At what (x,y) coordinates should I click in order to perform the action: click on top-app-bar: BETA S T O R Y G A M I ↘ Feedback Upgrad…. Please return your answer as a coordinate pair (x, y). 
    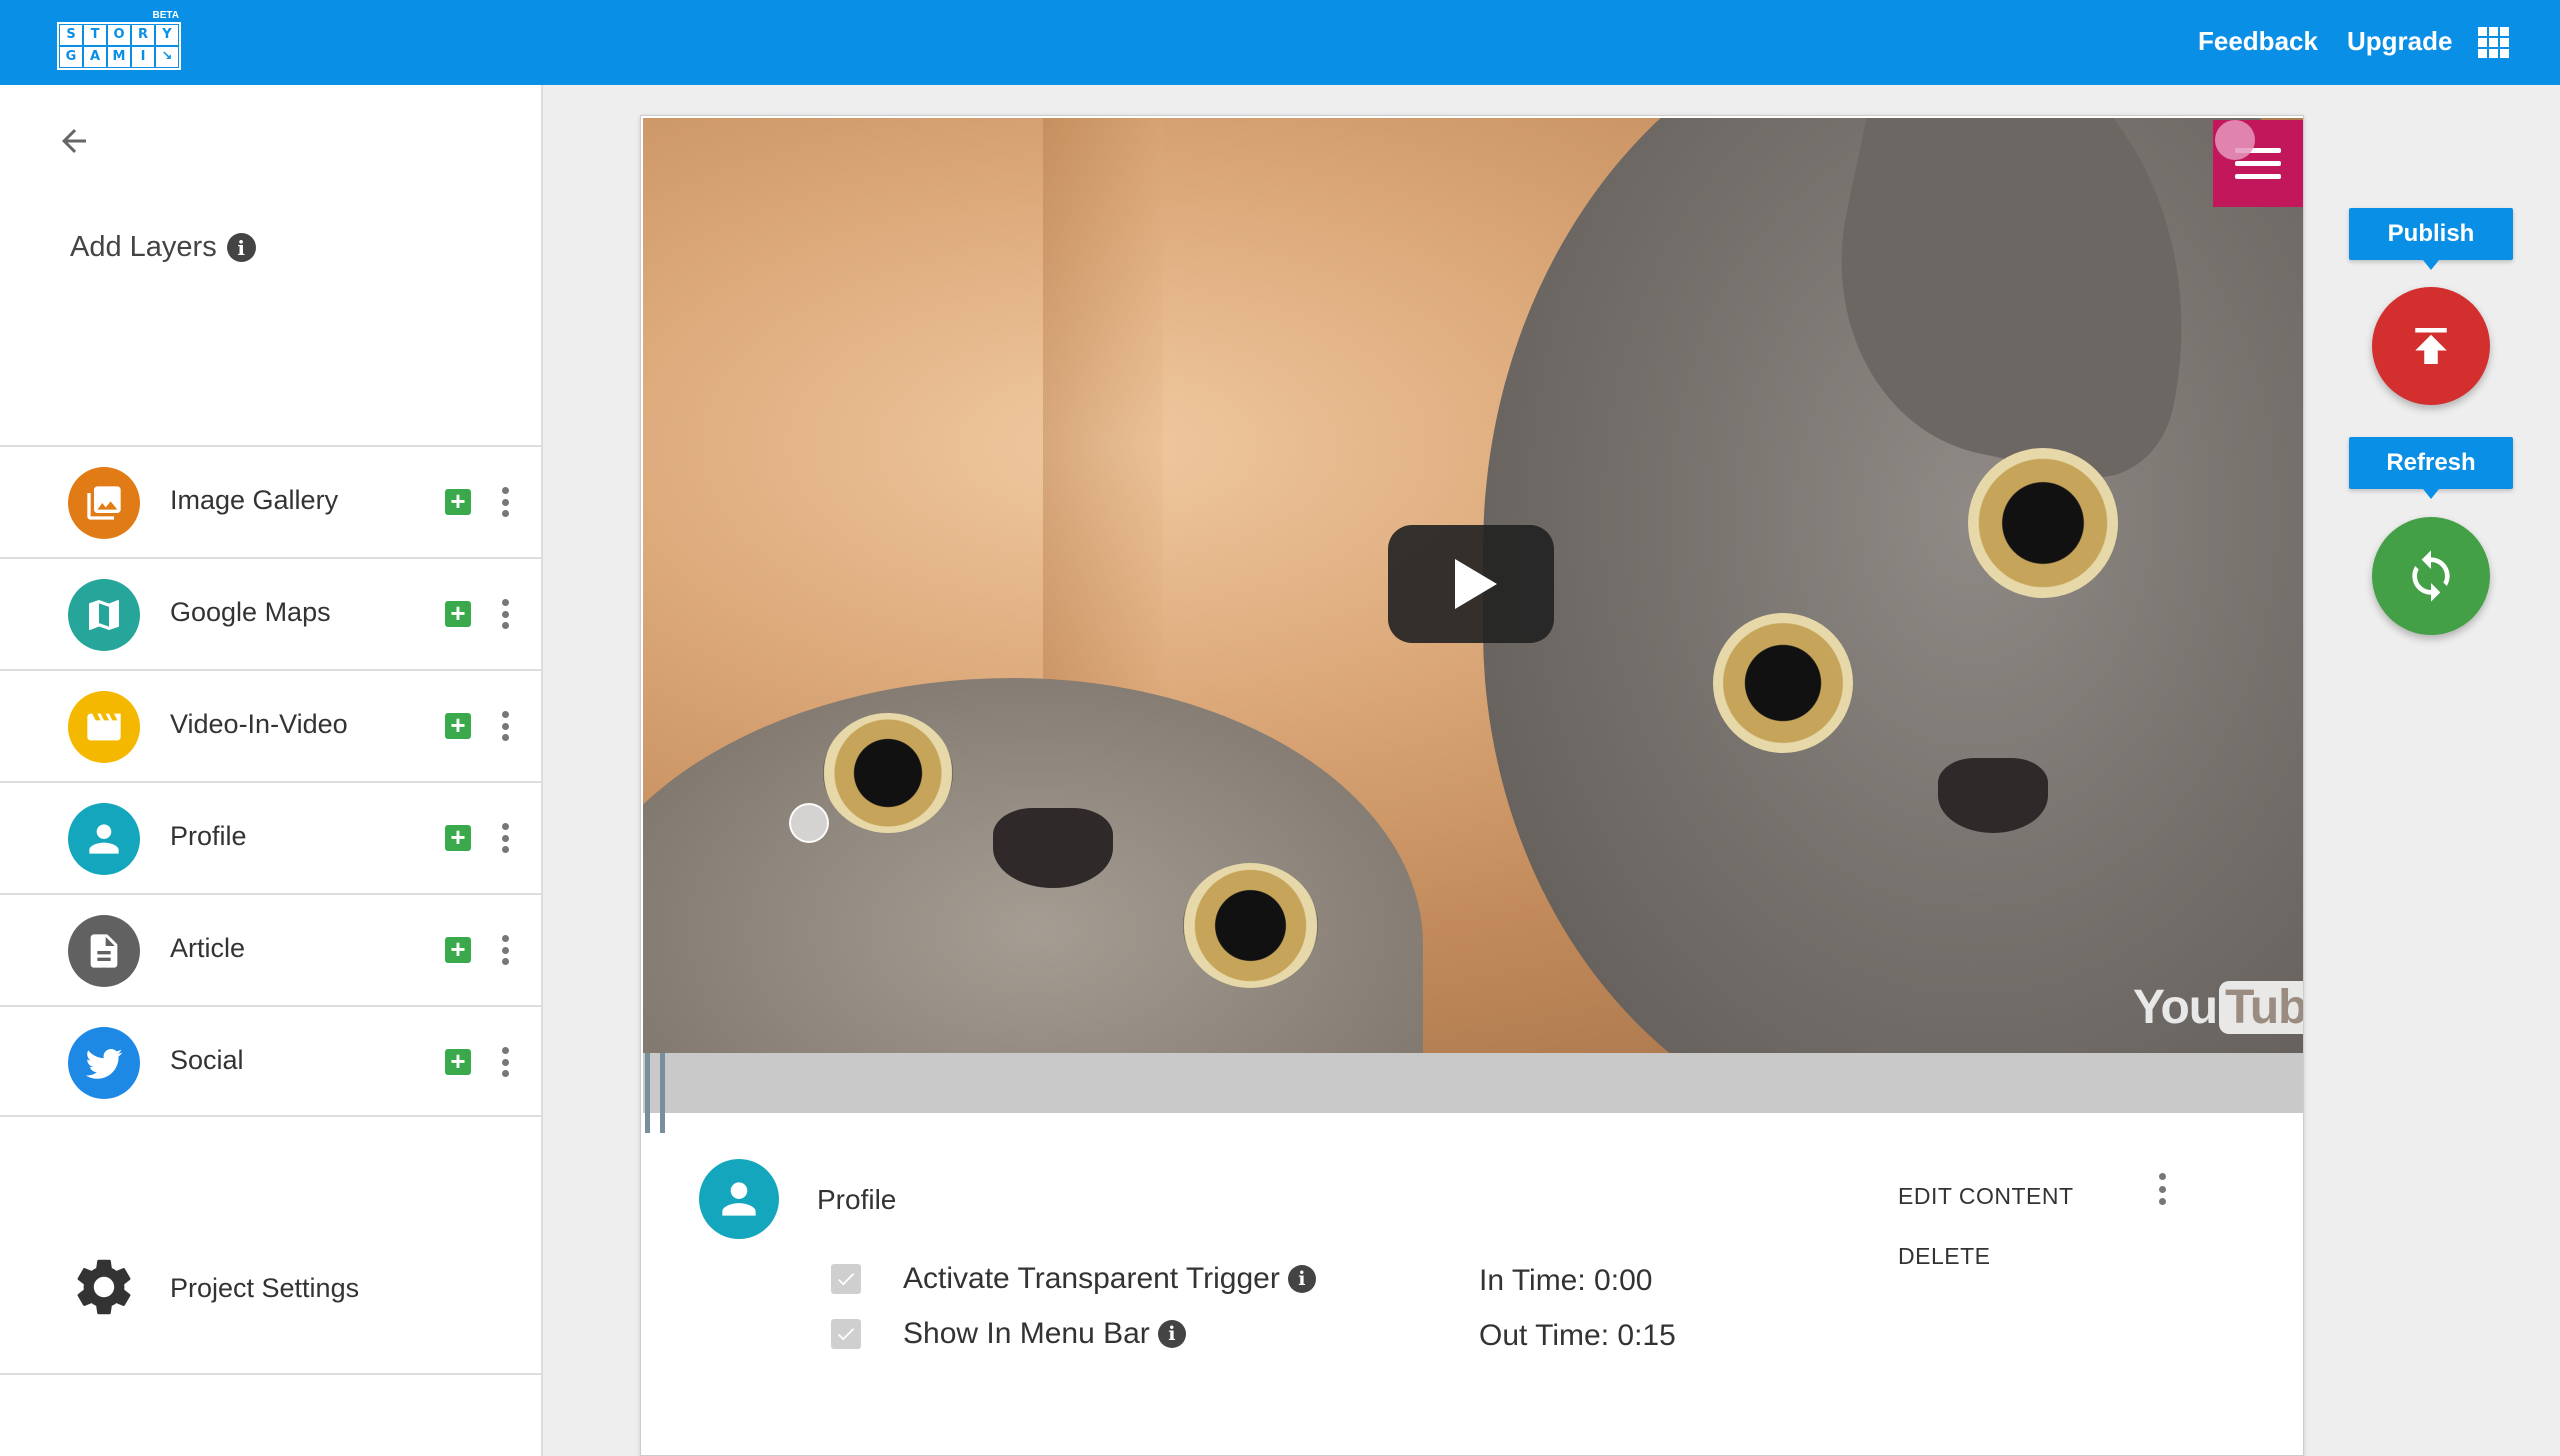
    Looking at the image, I should click on (1280, 42).